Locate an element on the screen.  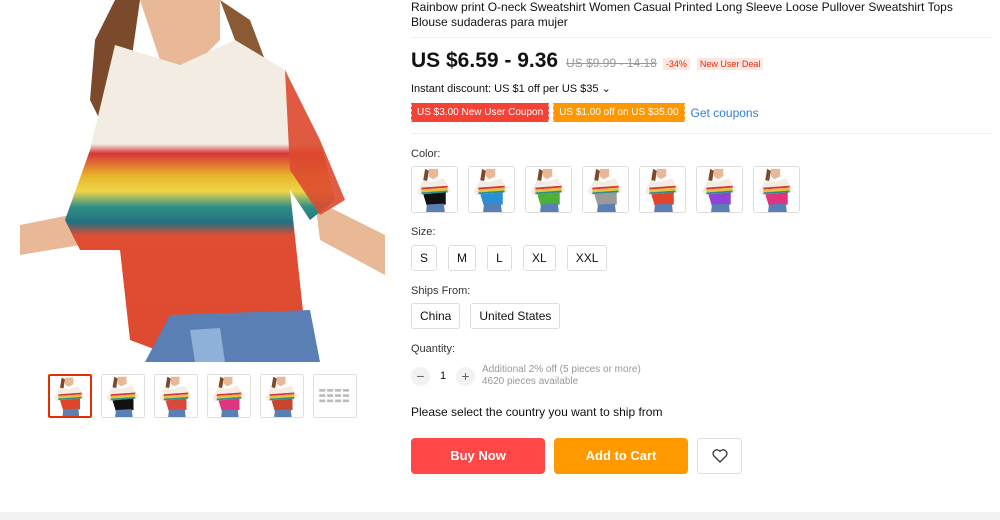
action-buttons: Buy Now Add to Cart is located at coordinates (576, 456).